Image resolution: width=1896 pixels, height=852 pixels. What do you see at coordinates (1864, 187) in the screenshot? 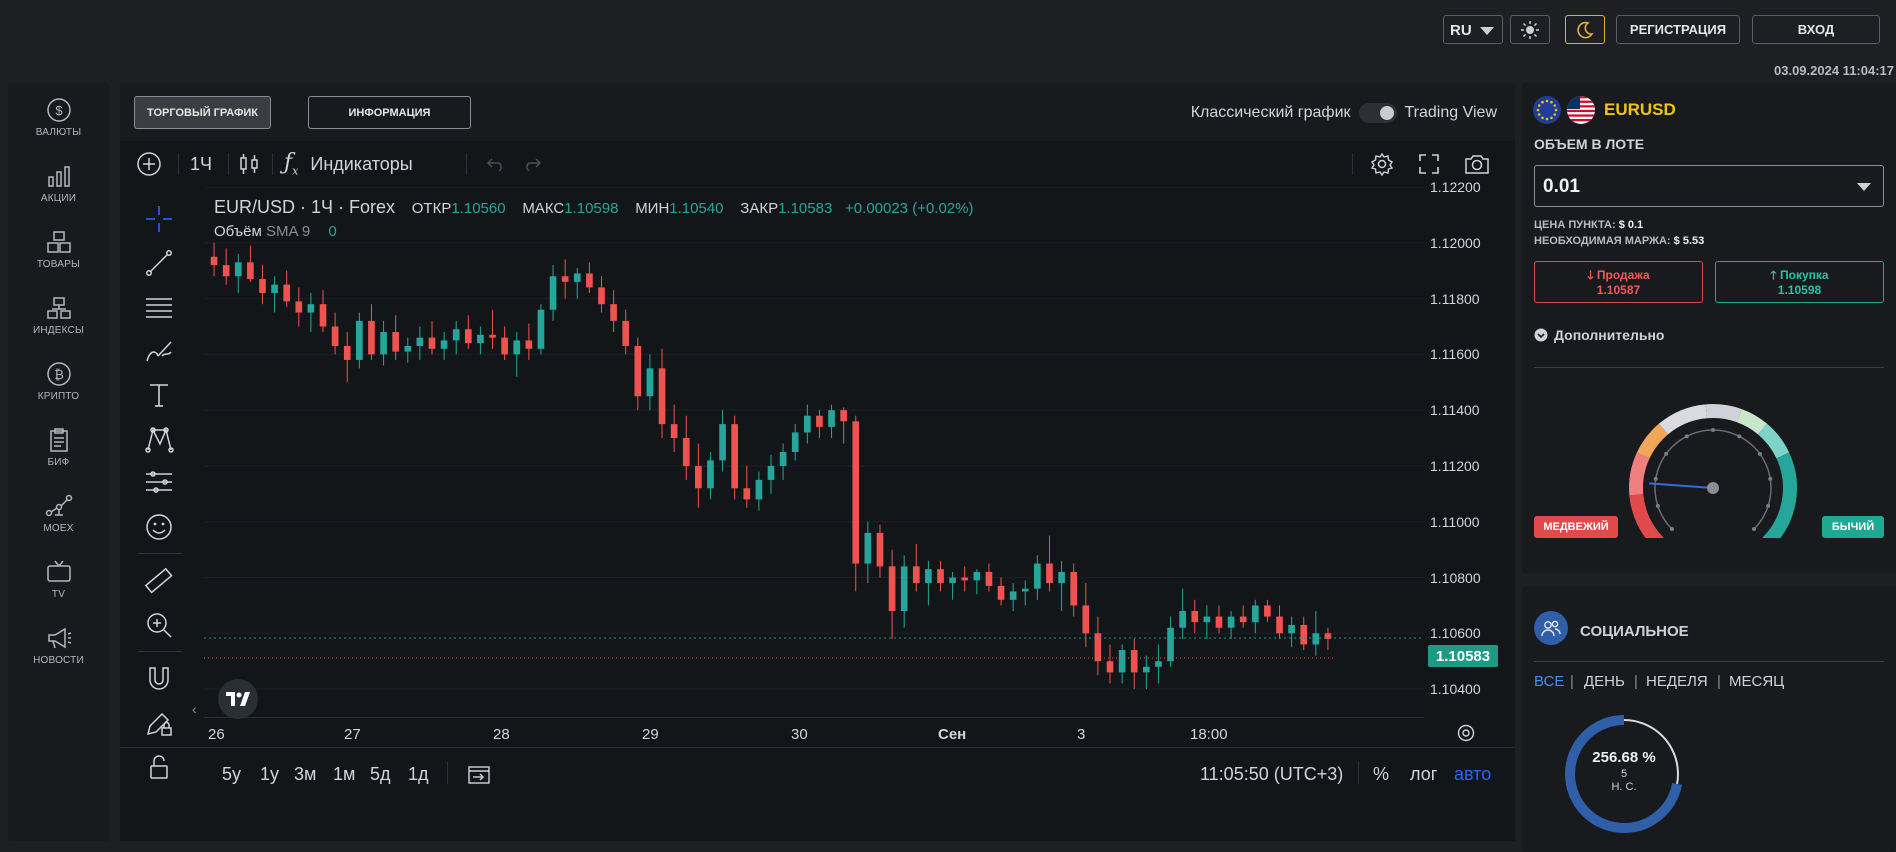
I see `chevron-down-icon` at bounding box center [1864, 187].